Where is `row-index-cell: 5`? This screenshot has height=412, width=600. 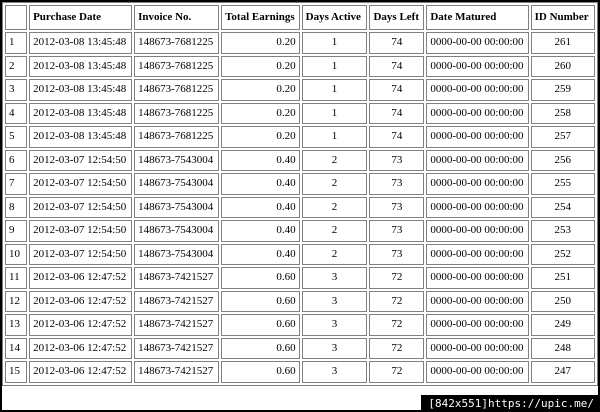
row-index-cell: 5 is located at coordinates (16, 137).